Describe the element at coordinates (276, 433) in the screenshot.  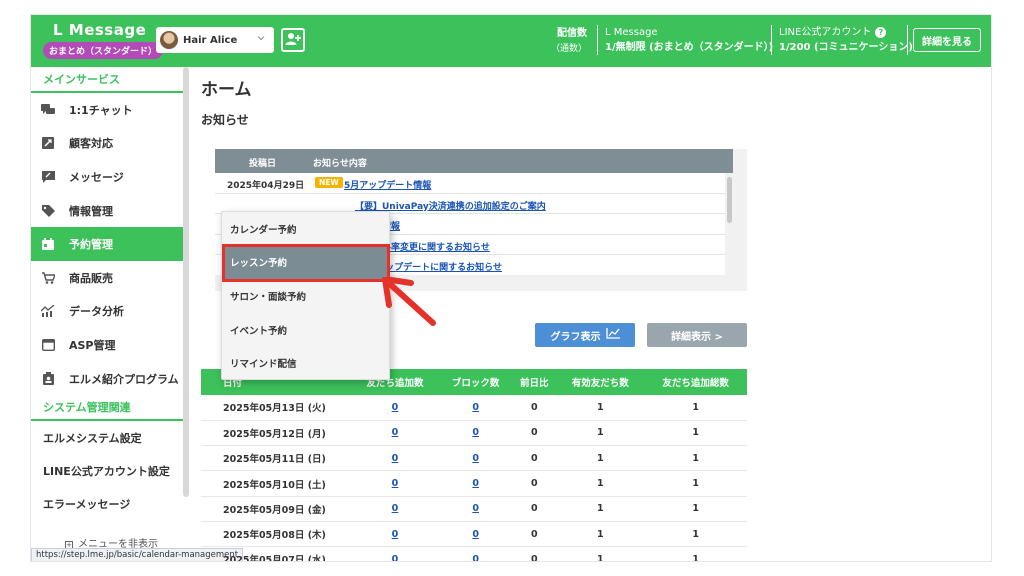
I see `row-date: 2025年05月12日 (月)` at that location.